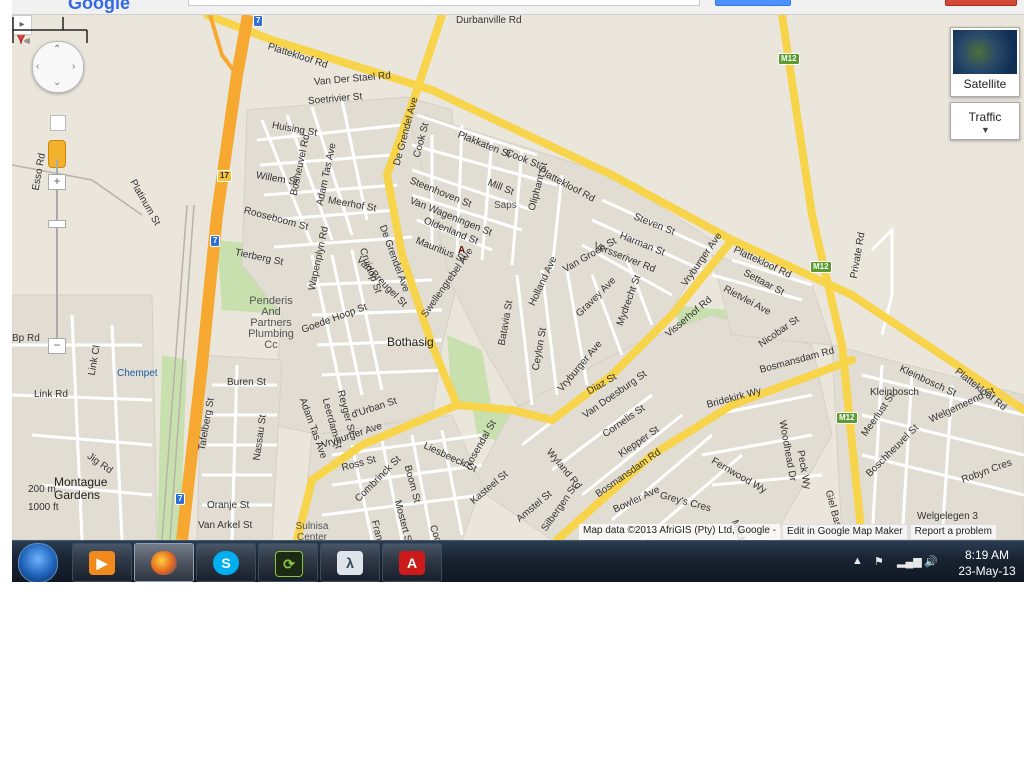 Image resolution: width=1024 pixels, height=768 pixels. I want to click on browser-top-bar: Google, so click(518, 7).